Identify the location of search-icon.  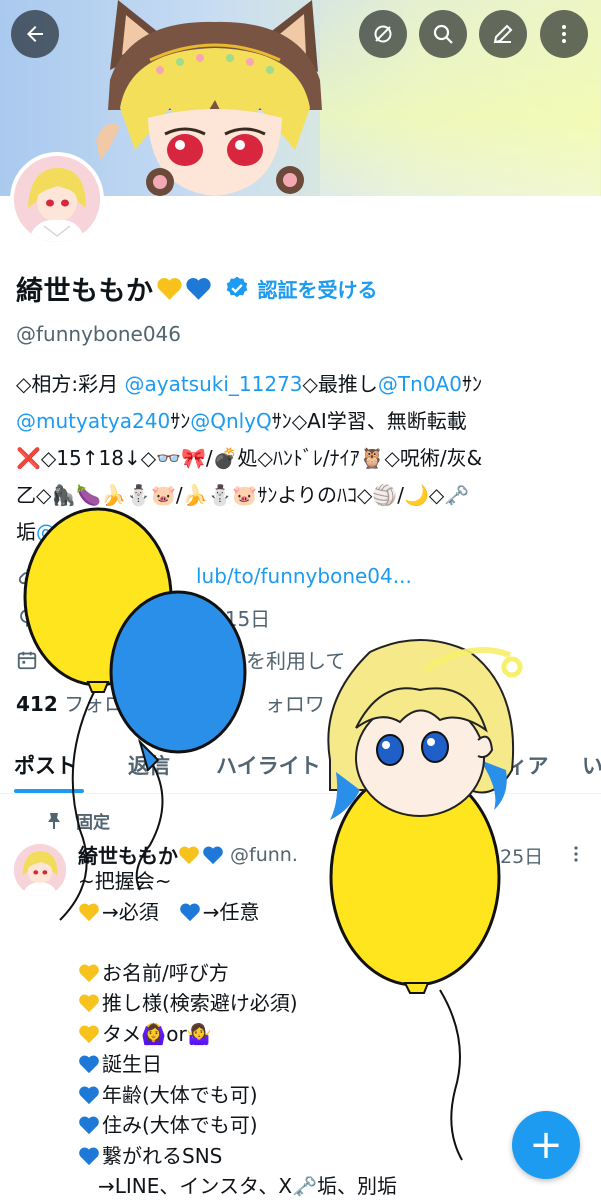
(443, 34).